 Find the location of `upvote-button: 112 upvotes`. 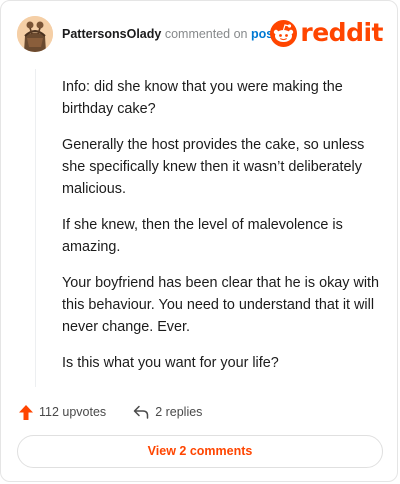

upvote-button: 112 upvotes is located at coordinates (63, 412).